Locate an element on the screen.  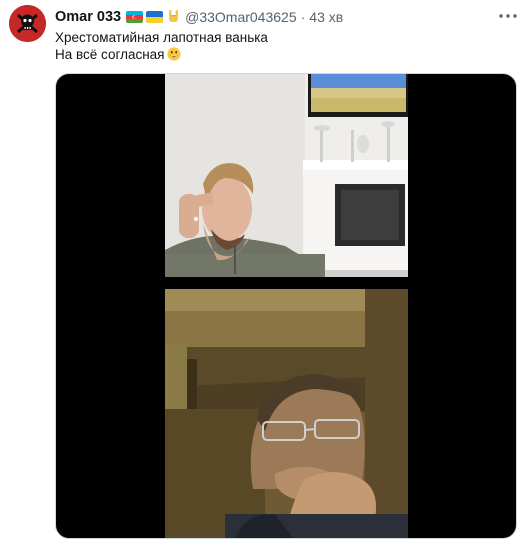
name-badges is located at coordinates (153, 17).